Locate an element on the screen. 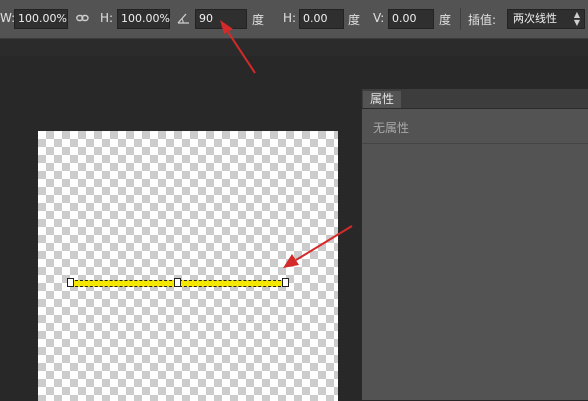 Image resolution: width=588 pixels, height=401 pixels. horizontal-skew-input: 0.00 is located at coordinates (321, 19).